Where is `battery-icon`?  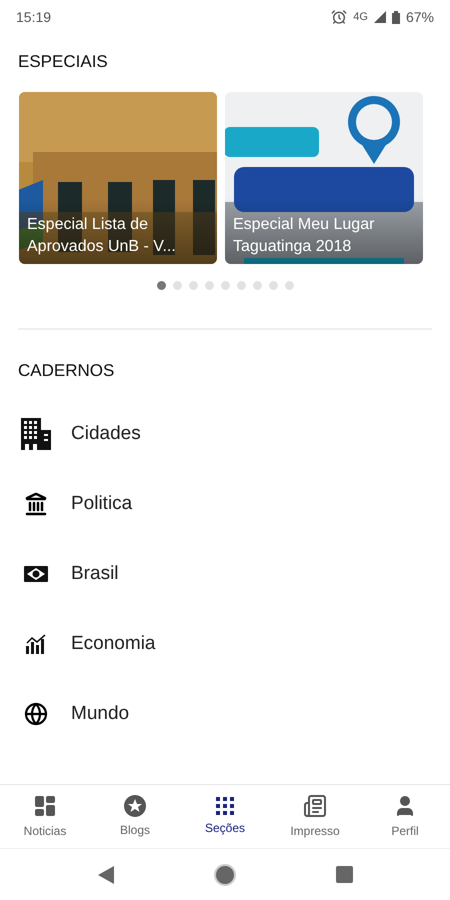
battery-icon is located at coordinates (396, 17).